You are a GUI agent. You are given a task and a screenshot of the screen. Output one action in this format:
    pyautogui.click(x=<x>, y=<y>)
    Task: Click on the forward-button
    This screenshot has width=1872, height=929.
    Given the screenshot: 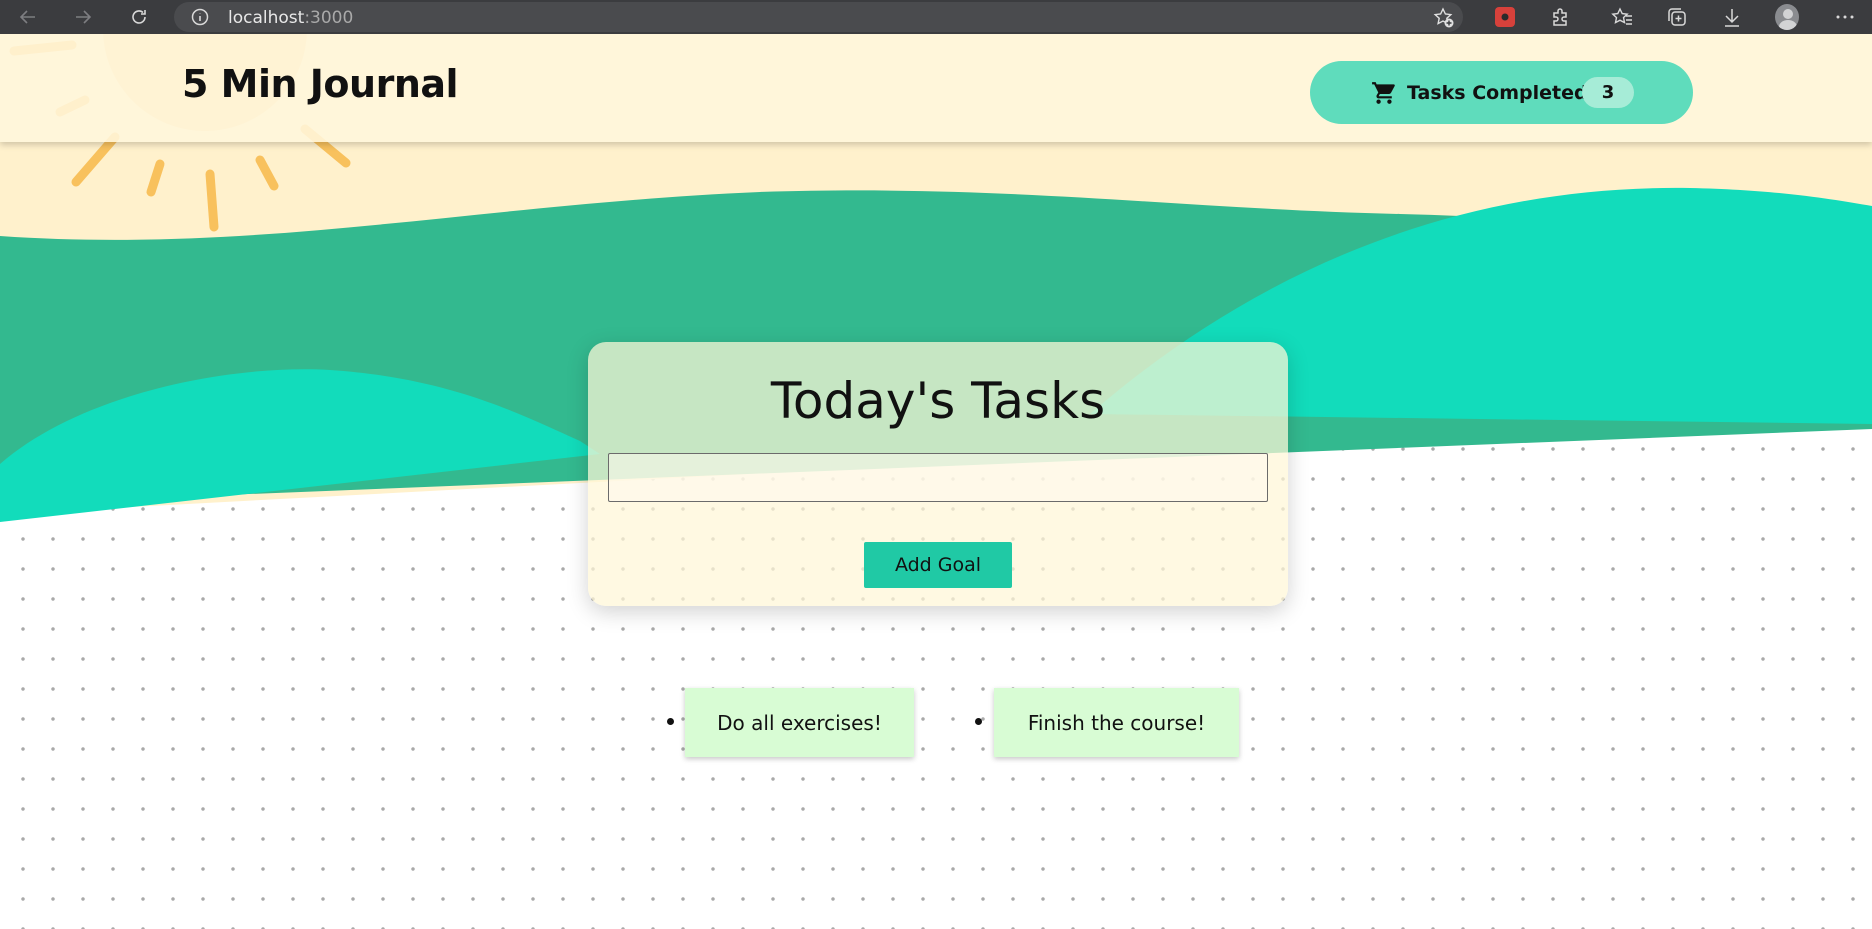 What is the action you would take?
    pyautogui.click(x=83, y=17)
    